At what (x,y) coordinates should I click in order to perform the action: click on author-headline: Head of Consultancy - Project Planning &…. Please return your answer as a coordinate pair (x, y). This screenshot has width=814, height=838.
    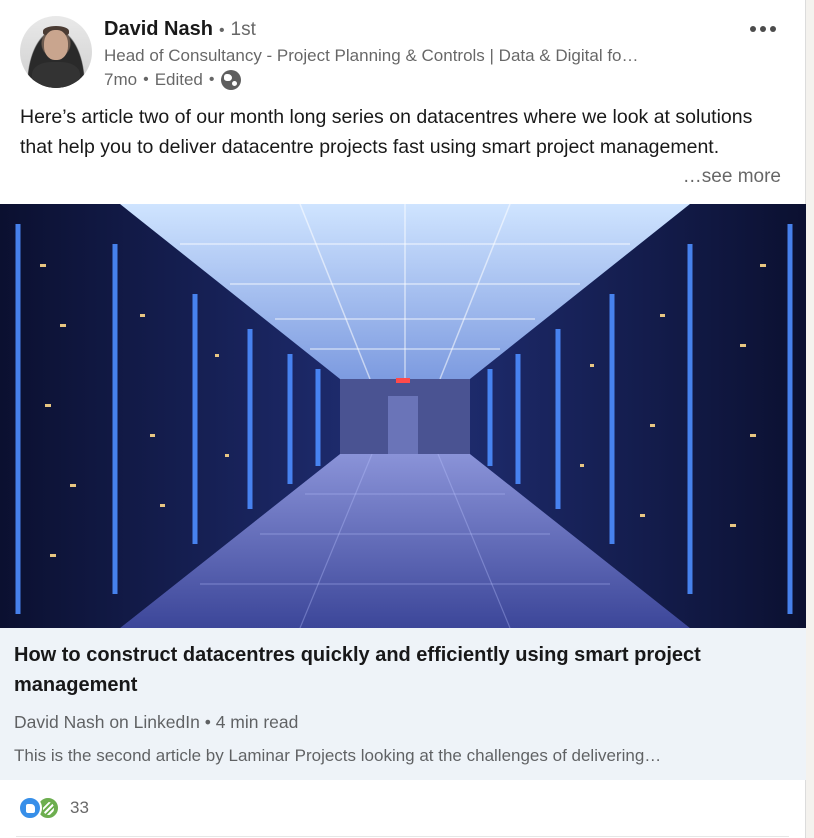
    Looking at the image, I should click on (424, 56).